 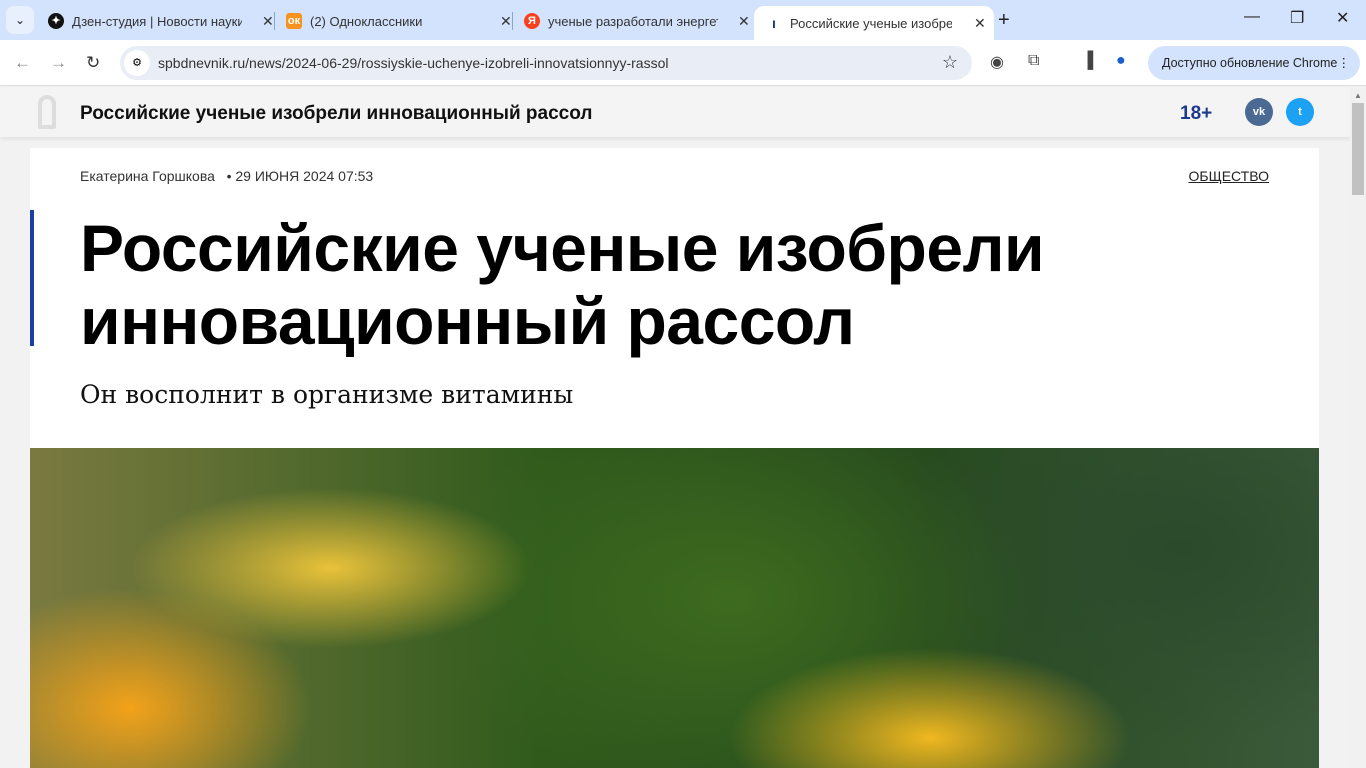 What do you see at coordinates (1196, 113) in the screenshot?
I see `age-rating: 18+` at bounding box center [1196, 113].